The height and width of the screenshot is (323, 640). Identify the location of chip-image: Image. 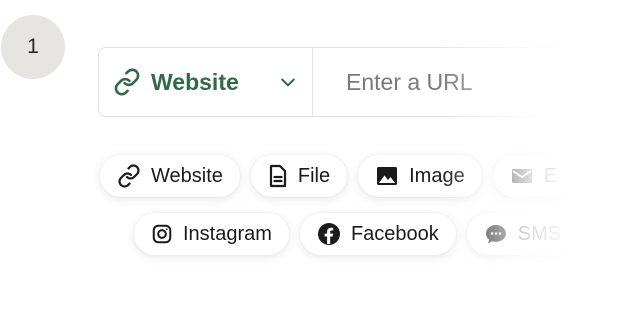
(420, 176).